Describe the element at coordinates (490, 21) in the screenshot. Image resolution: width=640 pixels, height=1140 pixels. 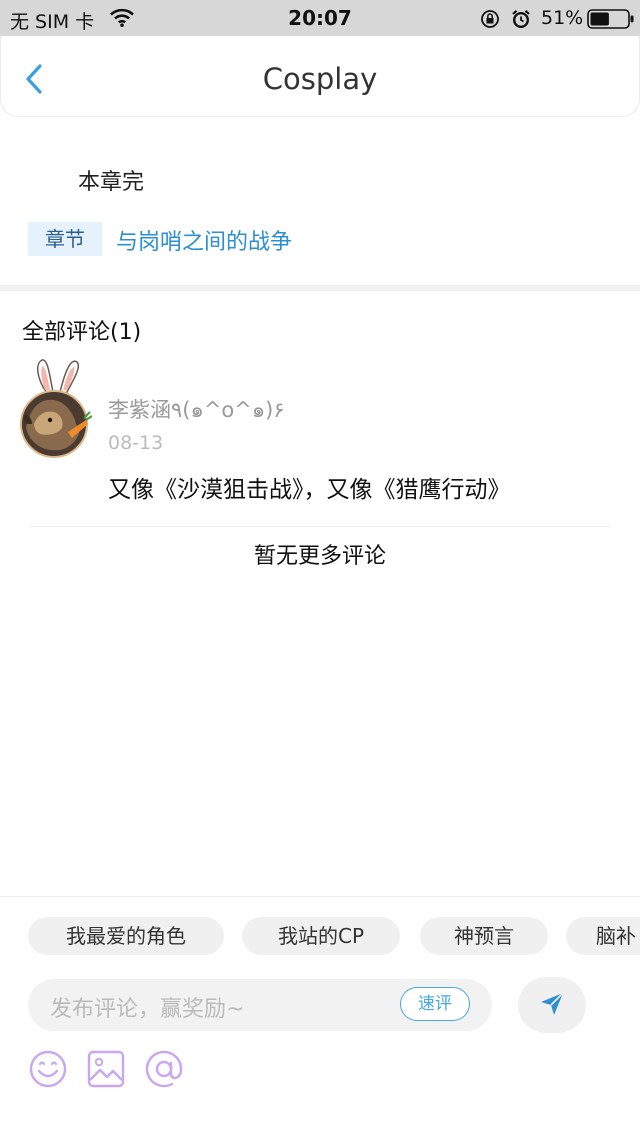
I see `orientation-lock-icon` at that location.